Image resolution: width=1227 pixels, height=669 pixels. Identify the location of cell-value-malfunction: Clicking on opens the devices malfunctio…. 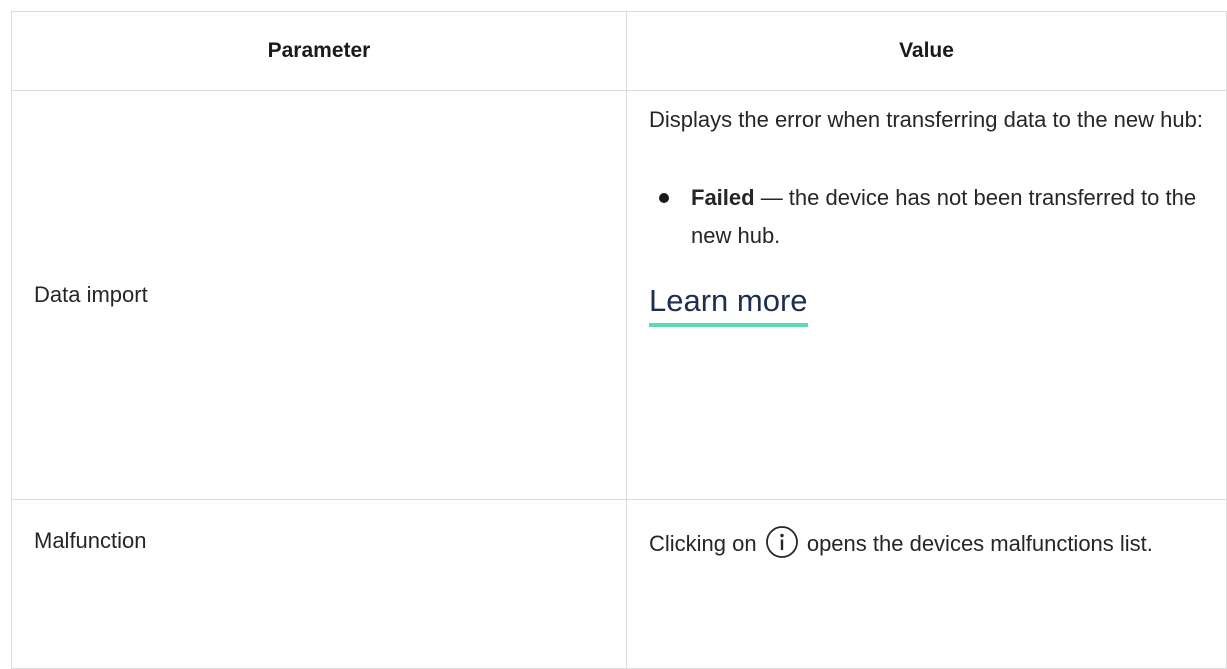
(926, 584).